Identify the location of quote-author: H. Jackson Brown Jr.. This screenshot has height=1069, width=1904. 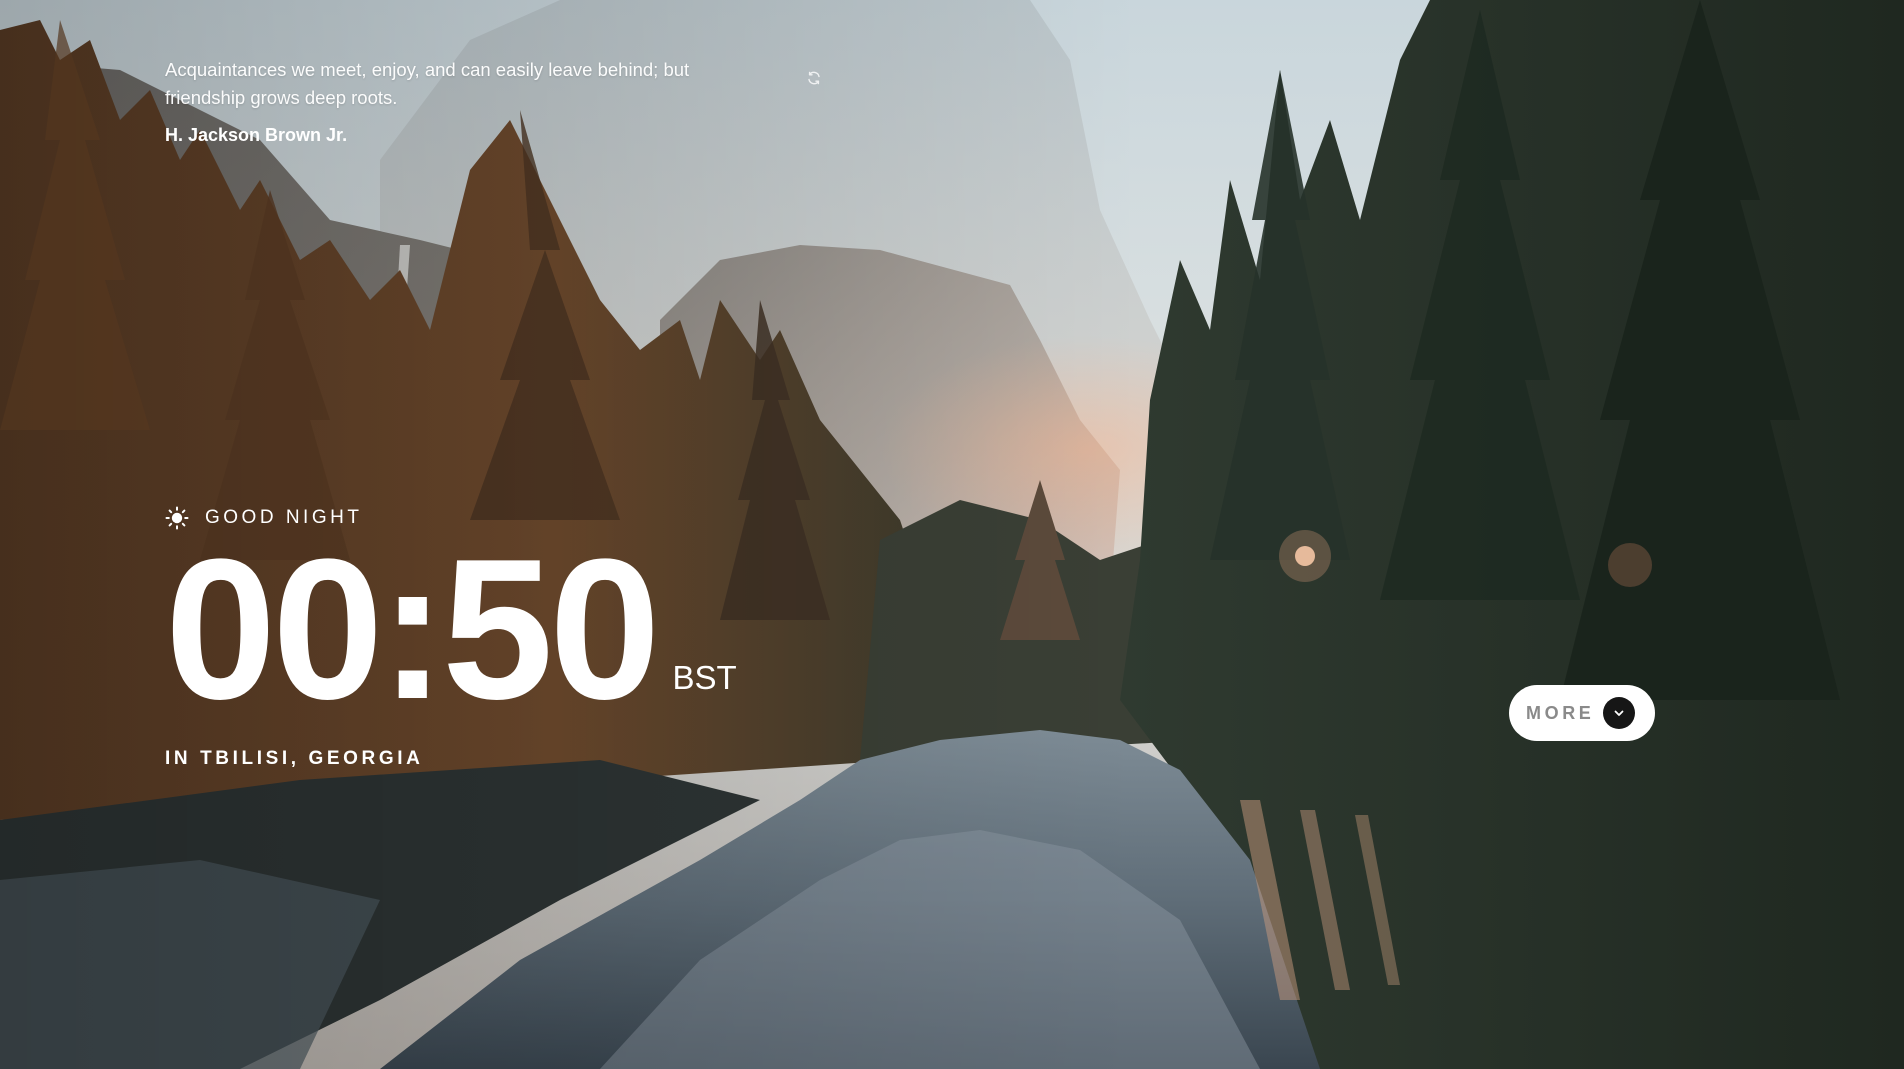
(256, 135).